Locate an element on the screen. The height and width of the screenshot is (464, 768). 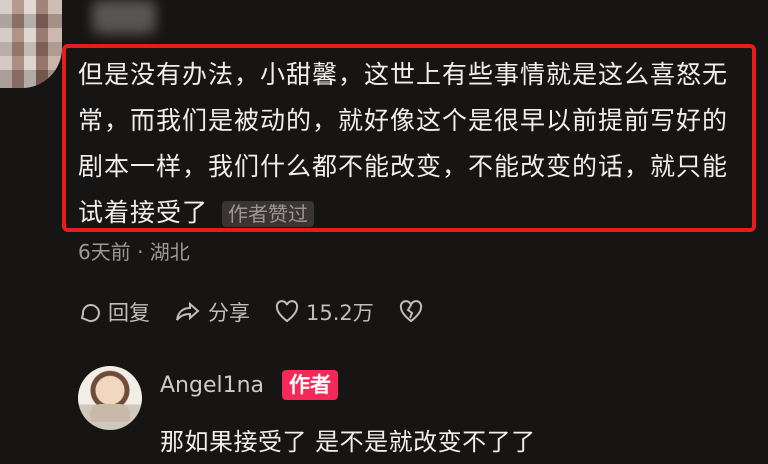
dislike-button is located at coordinates (414, 312).